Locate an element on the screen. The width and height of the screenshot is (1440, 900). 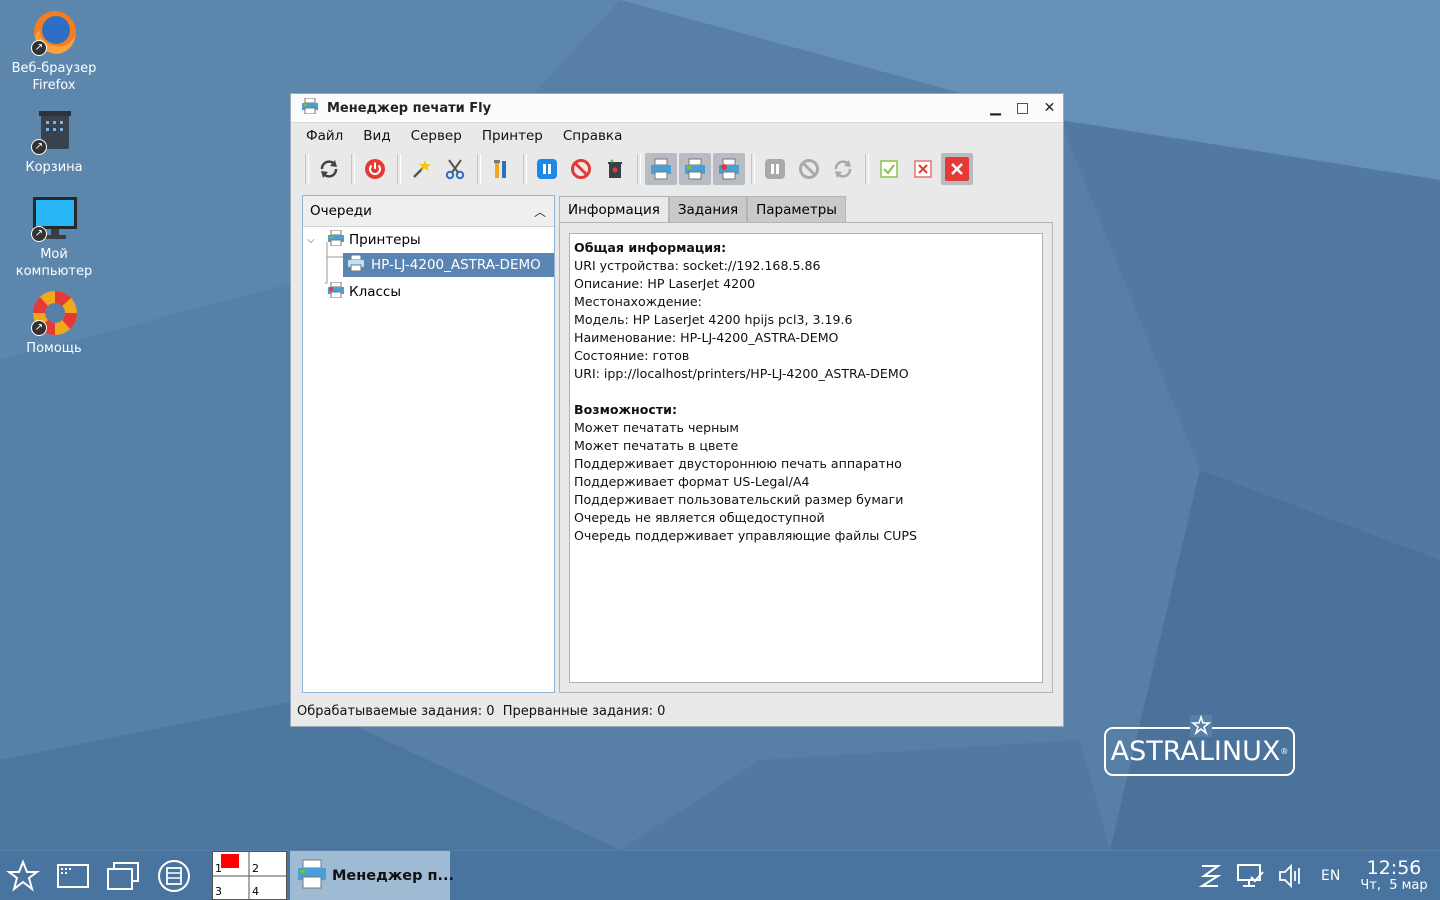
magic-wand-icon is located at coordinates (422, 169).